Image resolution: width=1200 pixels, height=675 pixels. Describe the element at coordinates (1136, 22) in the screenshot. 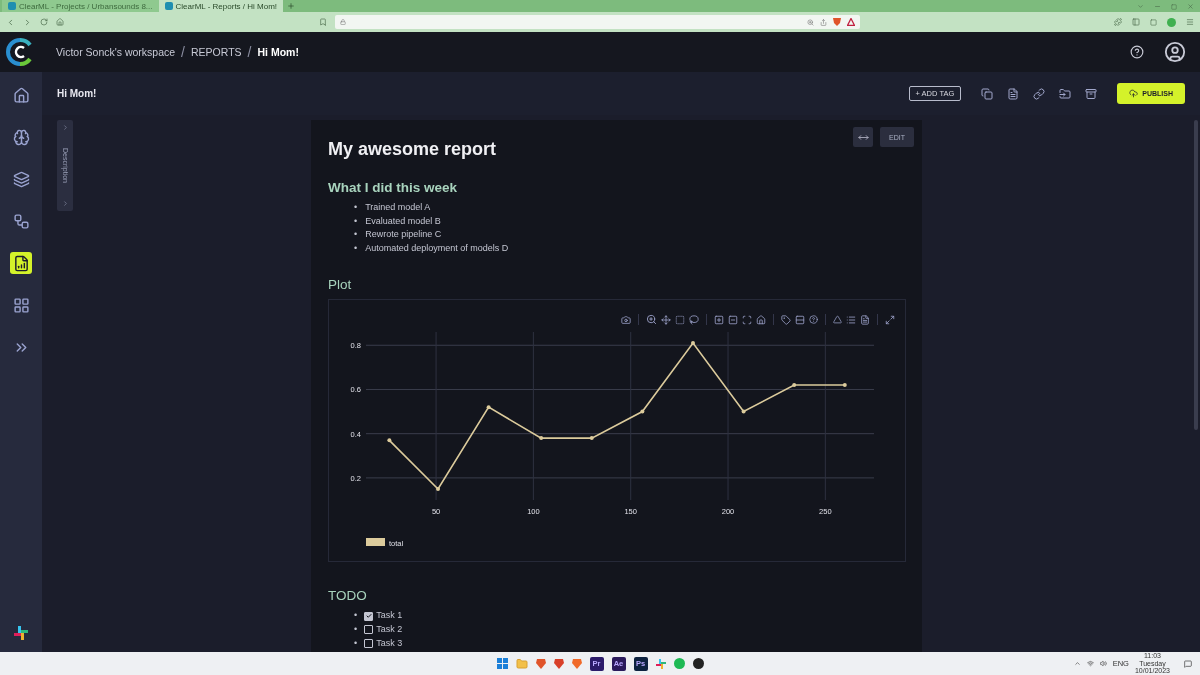

I see `sidebar-icon` at that location.